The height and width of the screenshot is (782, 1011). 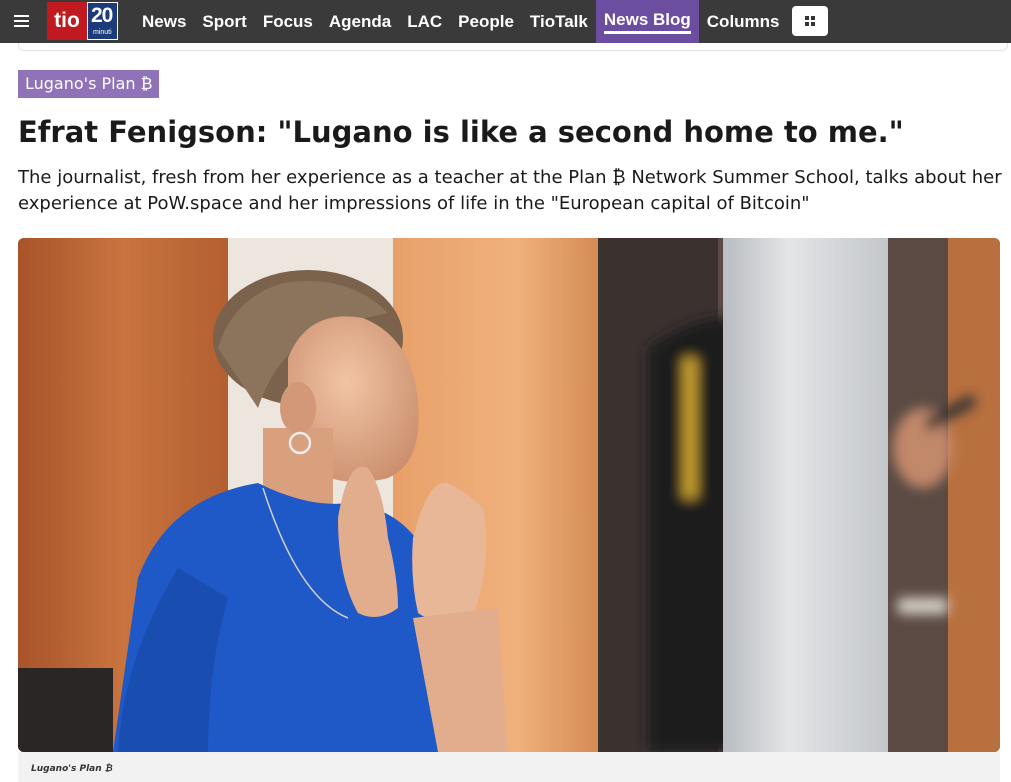 I want to click on nav-item-label: News Blog, so click(x=647, y=22).